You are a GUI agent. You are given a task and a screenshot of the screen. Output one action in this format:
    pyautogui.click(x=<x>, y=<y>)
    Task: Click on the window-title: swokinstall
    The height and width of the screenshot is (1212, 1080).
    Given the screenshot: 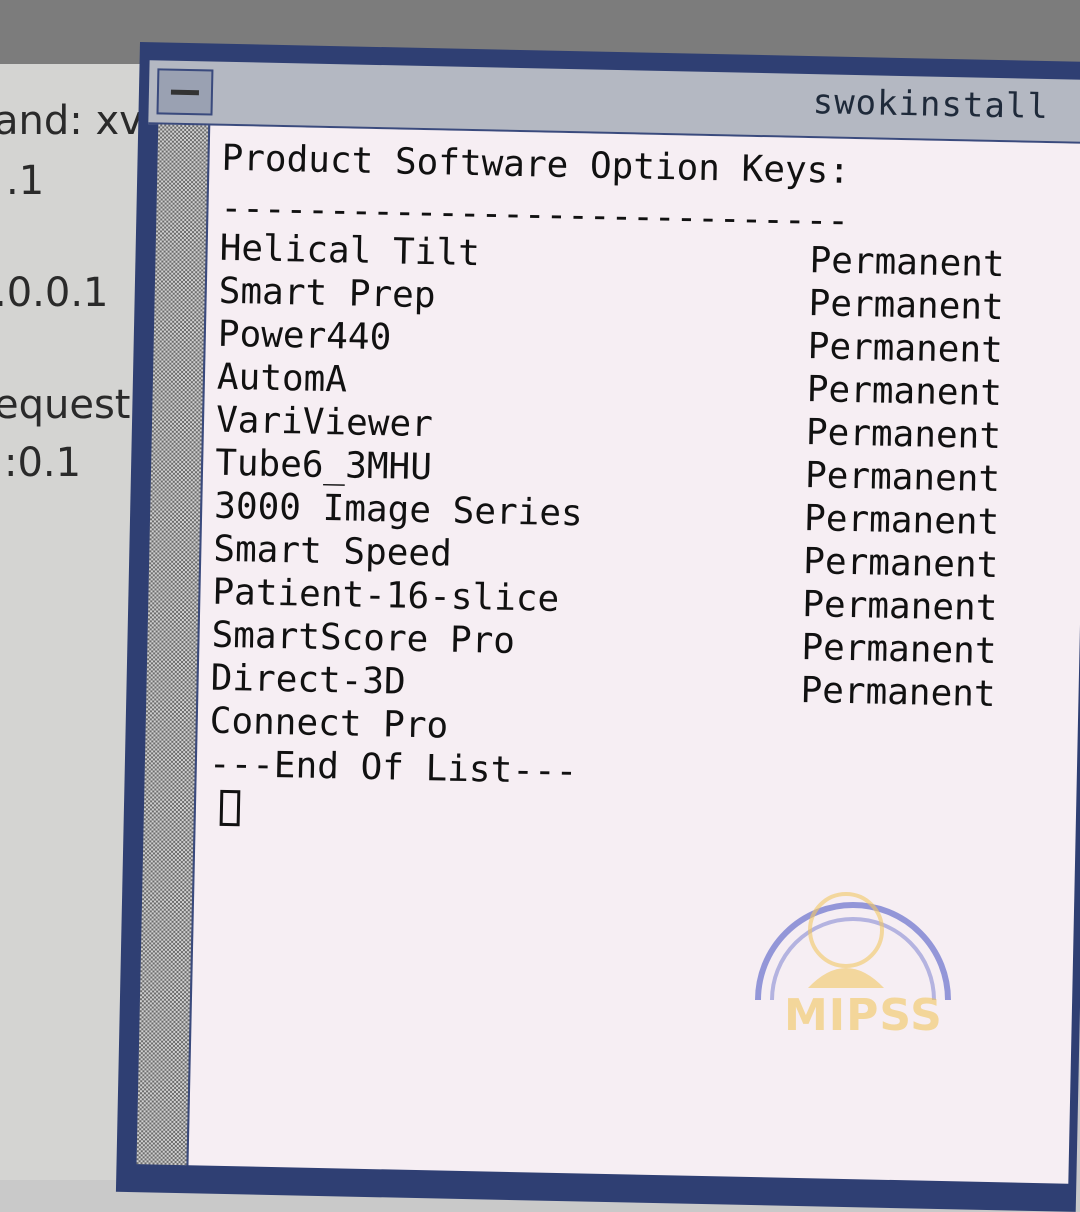 What is the action you would take?
    pyautogui.click(x=931, y=105)
    